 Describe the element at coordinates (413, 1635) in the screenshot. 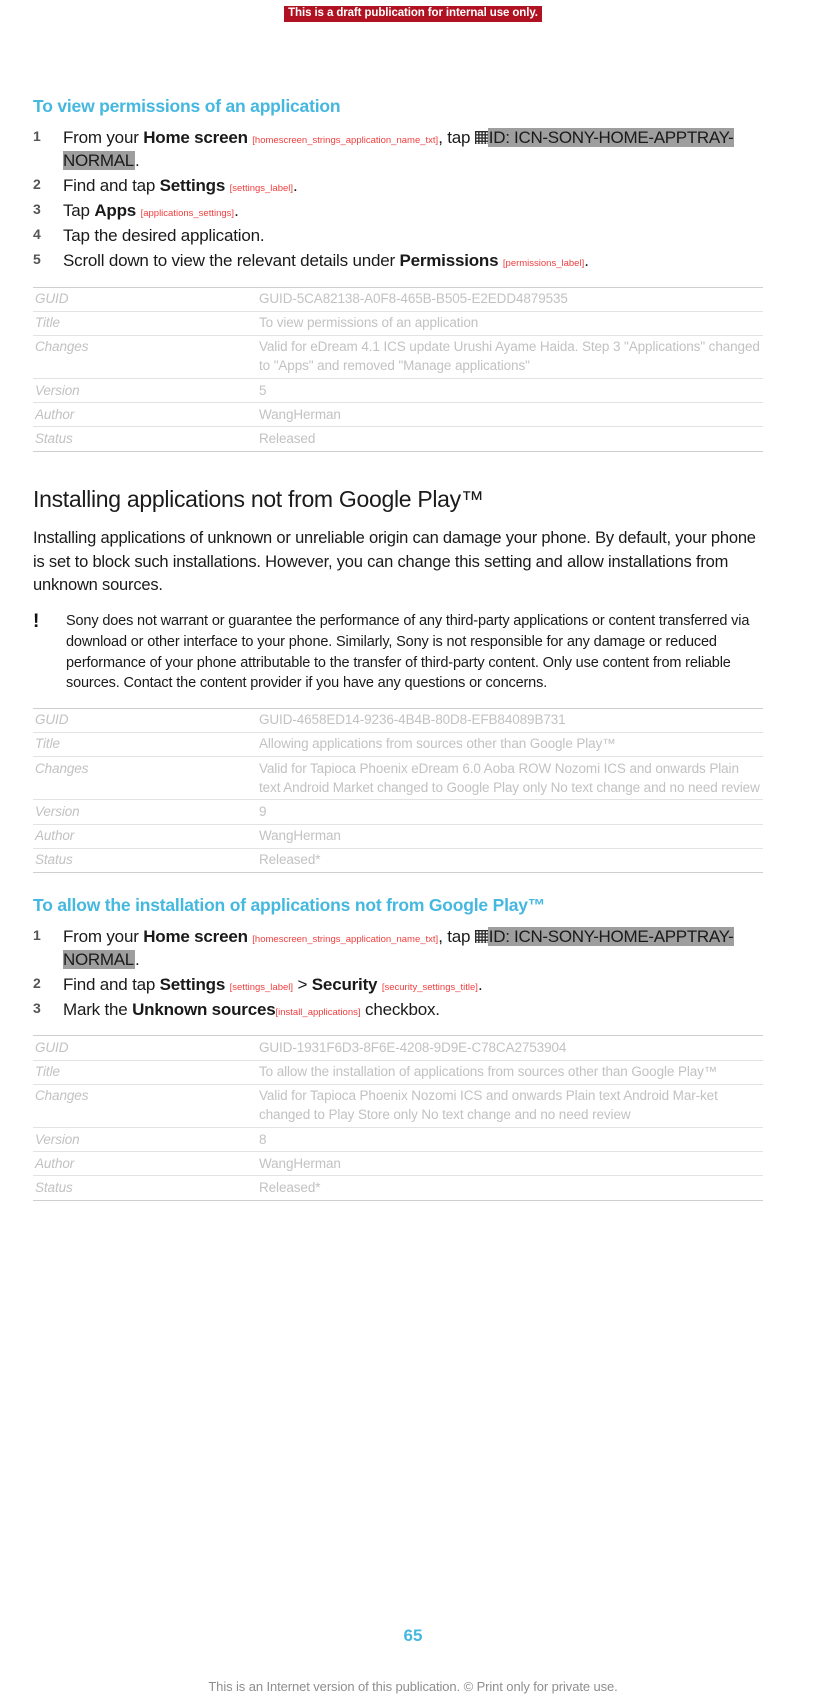

I see `page-number: 65` at that location.